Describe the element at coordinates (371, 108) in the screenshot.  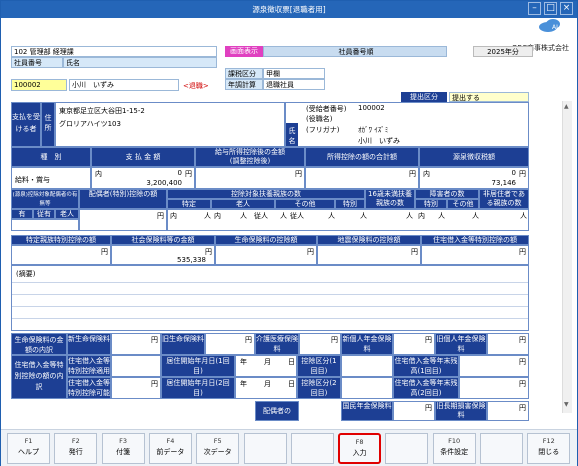
I see `recipient-no: 100002` at that location.